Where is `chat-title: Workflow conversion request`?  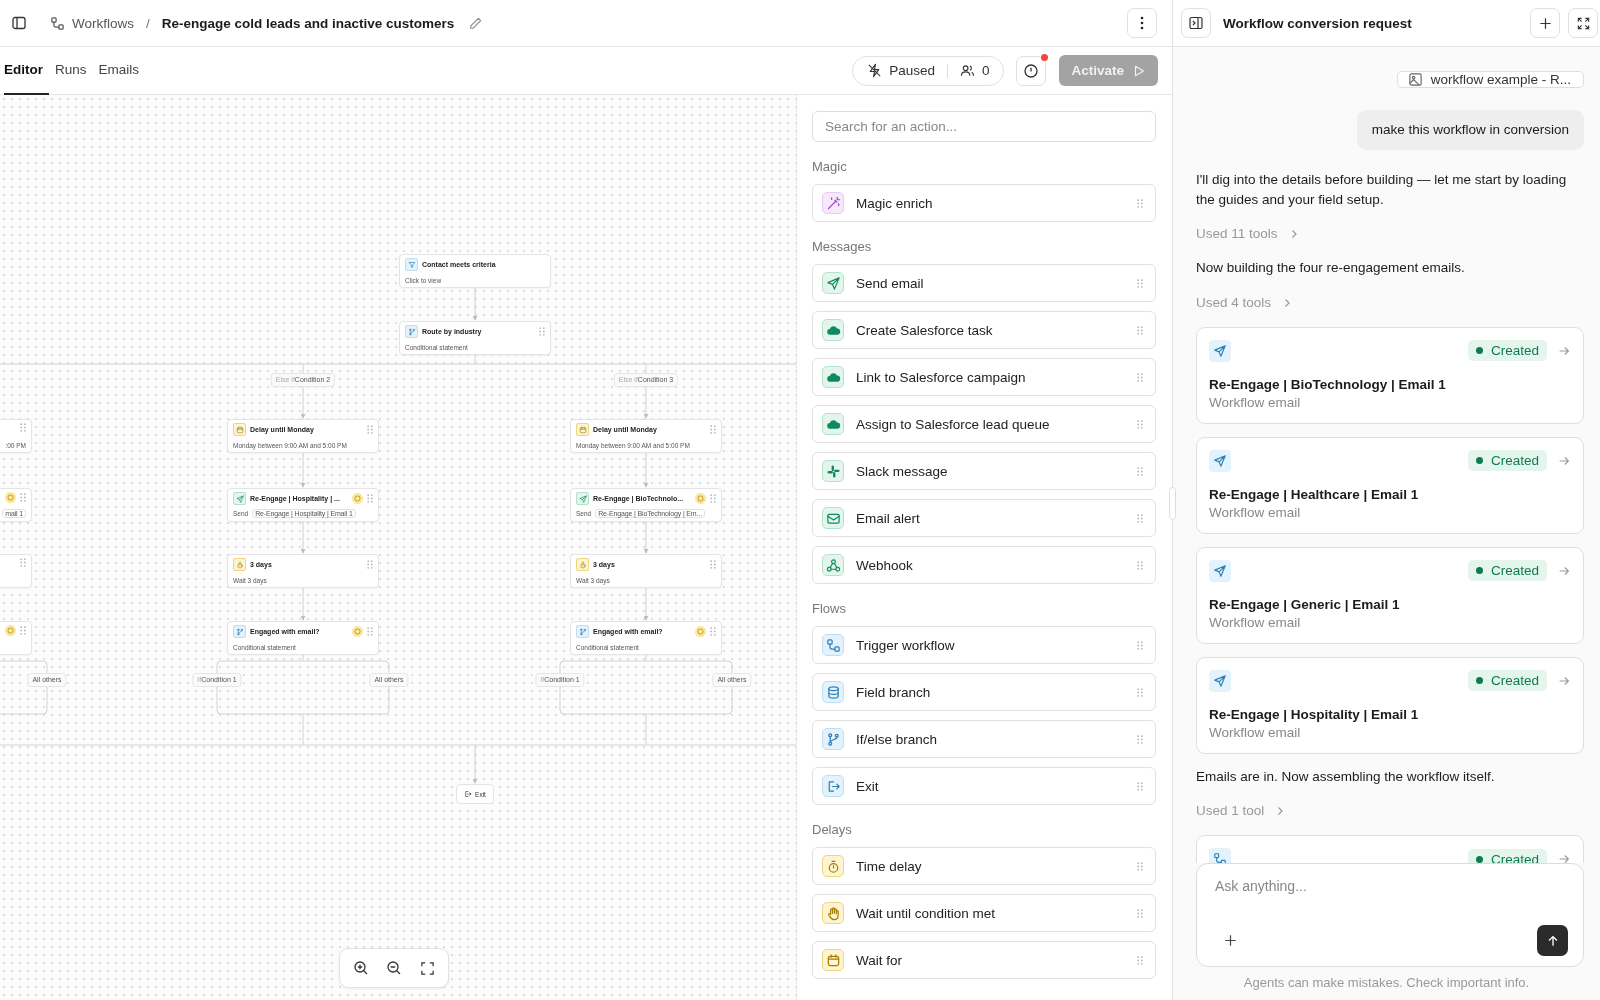 chat-title: Workflow conversion request is located at coordinates (1317, 23).